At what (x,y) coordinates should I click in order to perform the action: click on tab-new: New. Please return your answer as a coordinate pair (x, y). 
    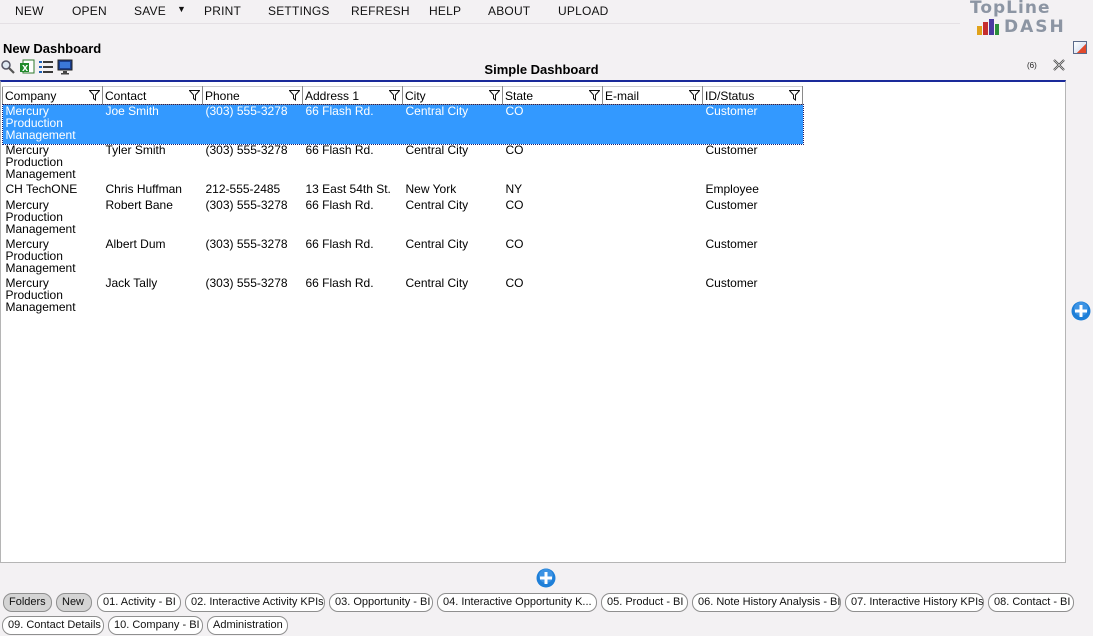
    Looking at the image, I should click on (74, 602).